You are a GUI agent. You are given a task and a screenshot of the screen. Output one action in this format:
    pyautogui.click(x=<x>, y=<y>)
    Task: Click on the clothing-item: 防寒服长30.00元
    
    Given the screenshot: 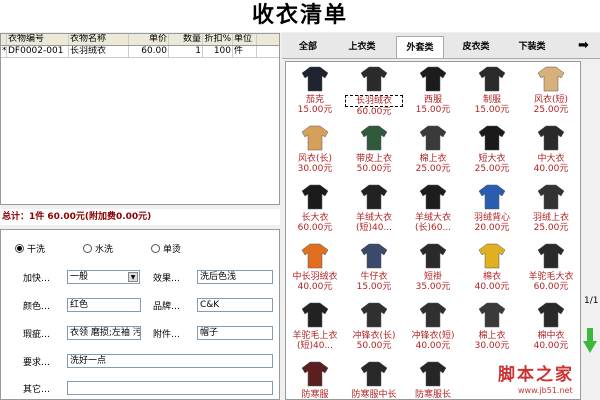 What is the action you would take?
    pyautogui.click(x=433, y=378)
    